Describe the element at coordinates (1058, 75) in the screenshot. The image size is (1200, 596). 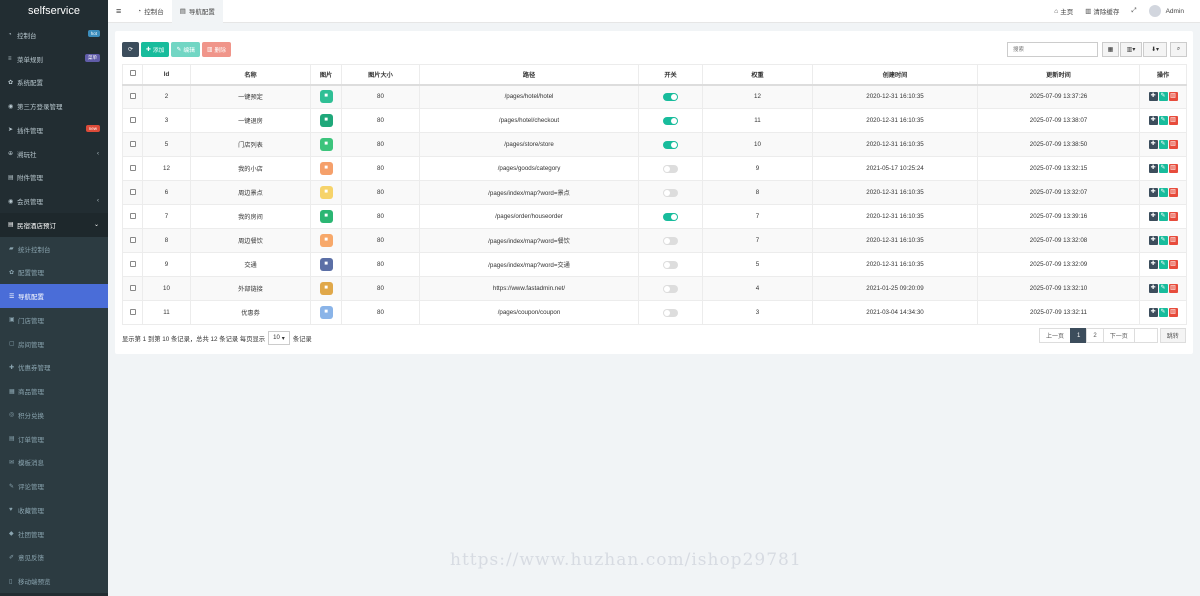
I see `column-header: 更新时间` at that location.